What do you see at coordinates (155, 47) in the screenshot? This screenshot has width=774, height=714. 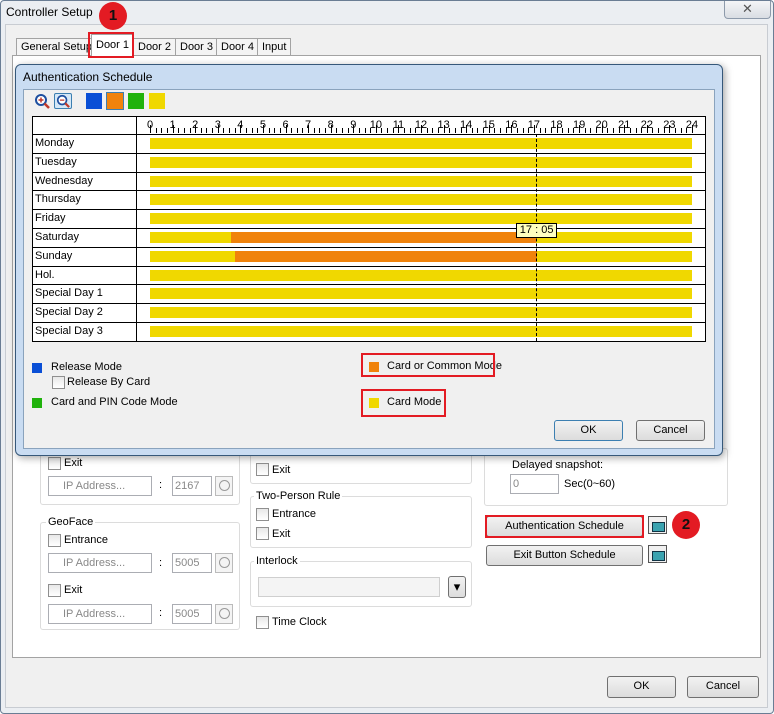 I see `tab-door-2: Door 2` at bounding box center [155, 47].